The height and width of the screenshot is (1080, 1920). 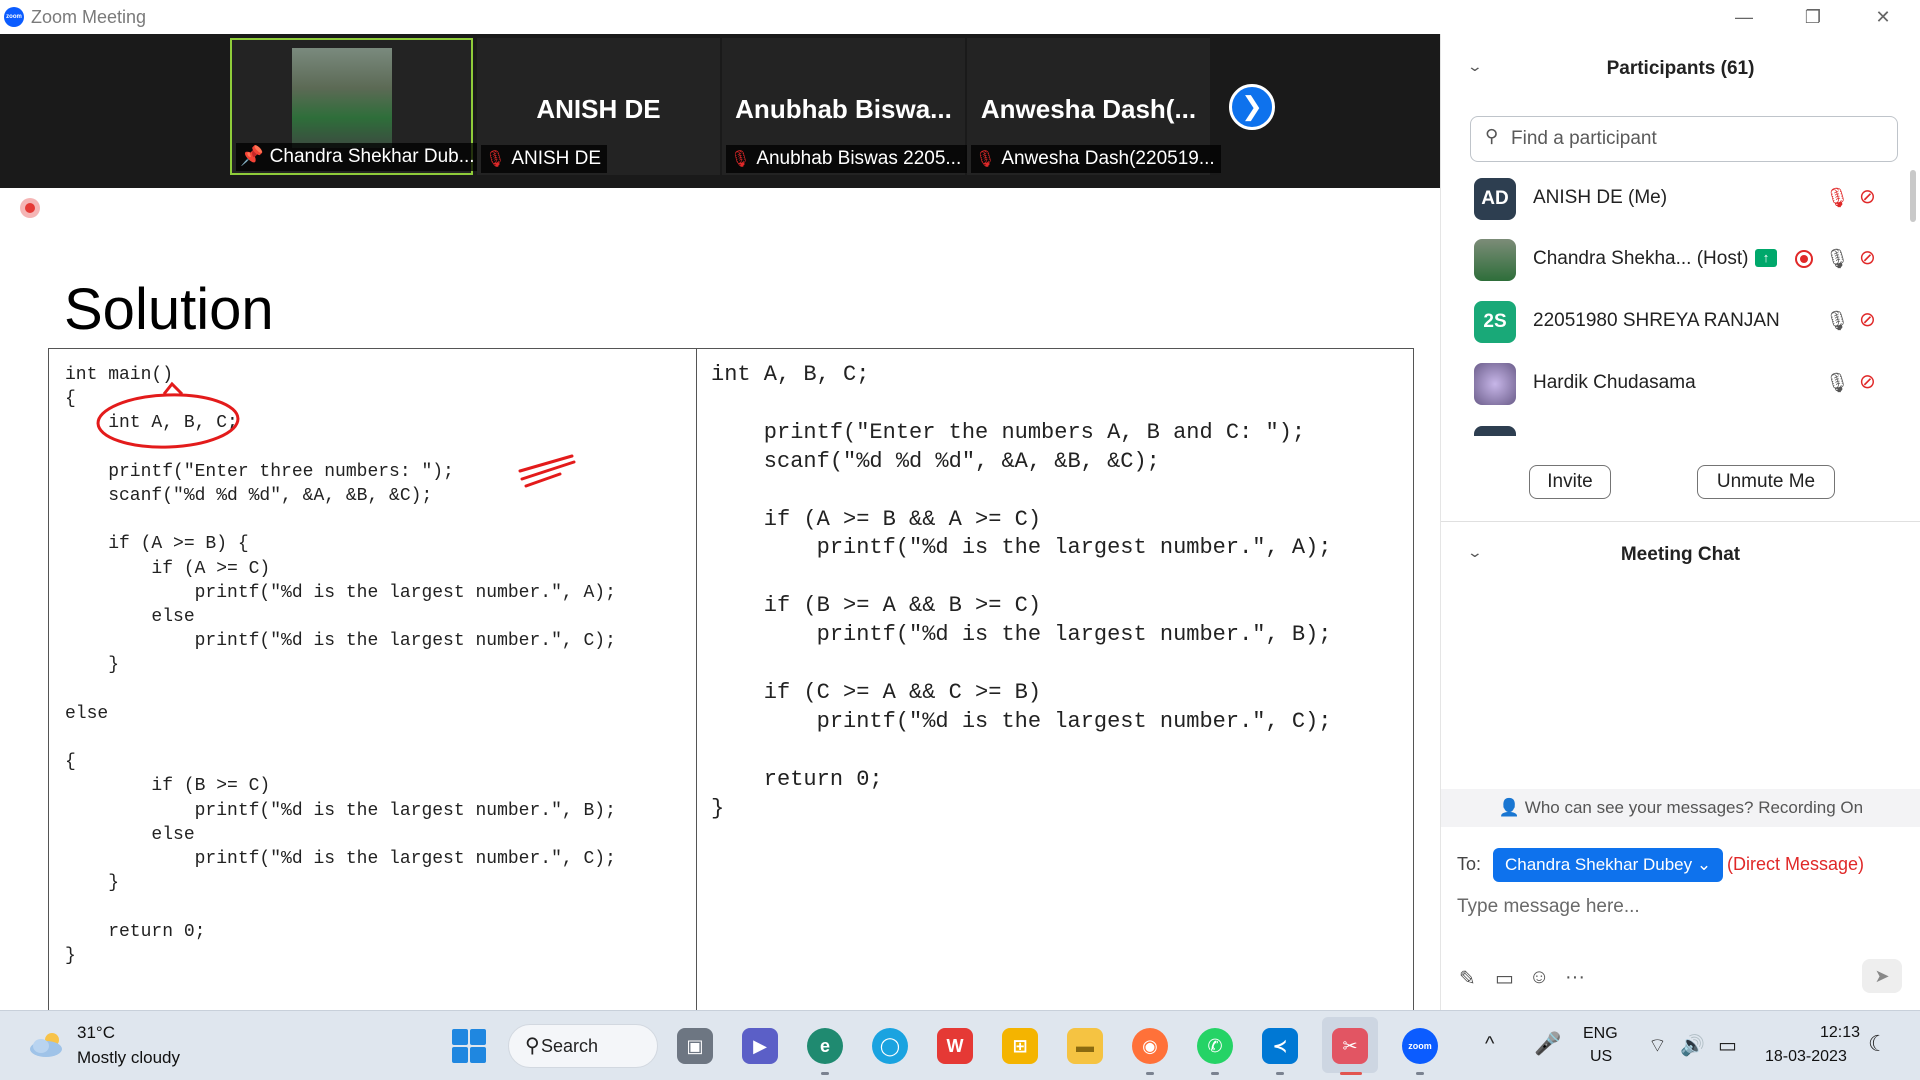 I want to click on participant-row: Hardik Chudasama 🎙 ⊘, so click(x=1676, y=384).